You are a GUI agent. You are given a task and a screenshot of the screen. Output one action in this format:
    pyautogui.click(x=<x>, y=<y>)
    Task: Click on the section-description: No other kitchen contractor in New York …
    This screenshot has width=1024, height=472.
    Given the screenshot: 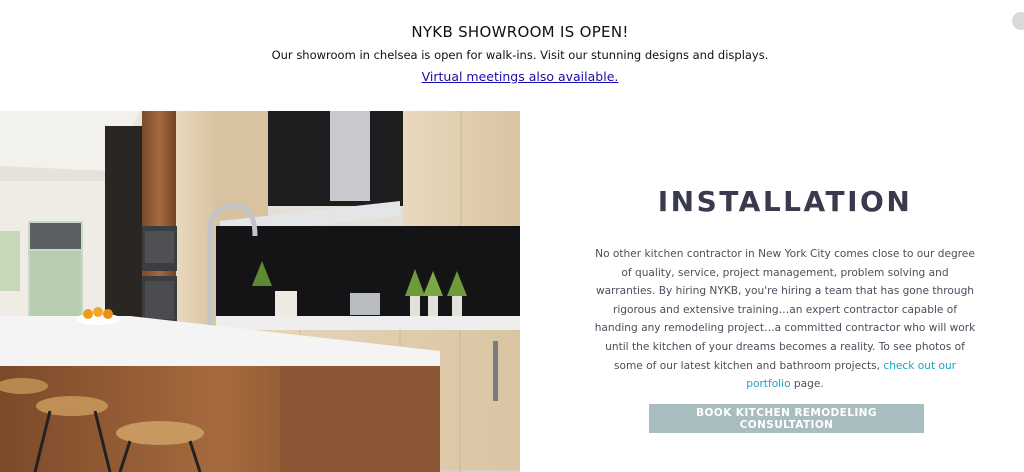 What is the action you would take?
    pyautogui.click(x=785, y=319)
    